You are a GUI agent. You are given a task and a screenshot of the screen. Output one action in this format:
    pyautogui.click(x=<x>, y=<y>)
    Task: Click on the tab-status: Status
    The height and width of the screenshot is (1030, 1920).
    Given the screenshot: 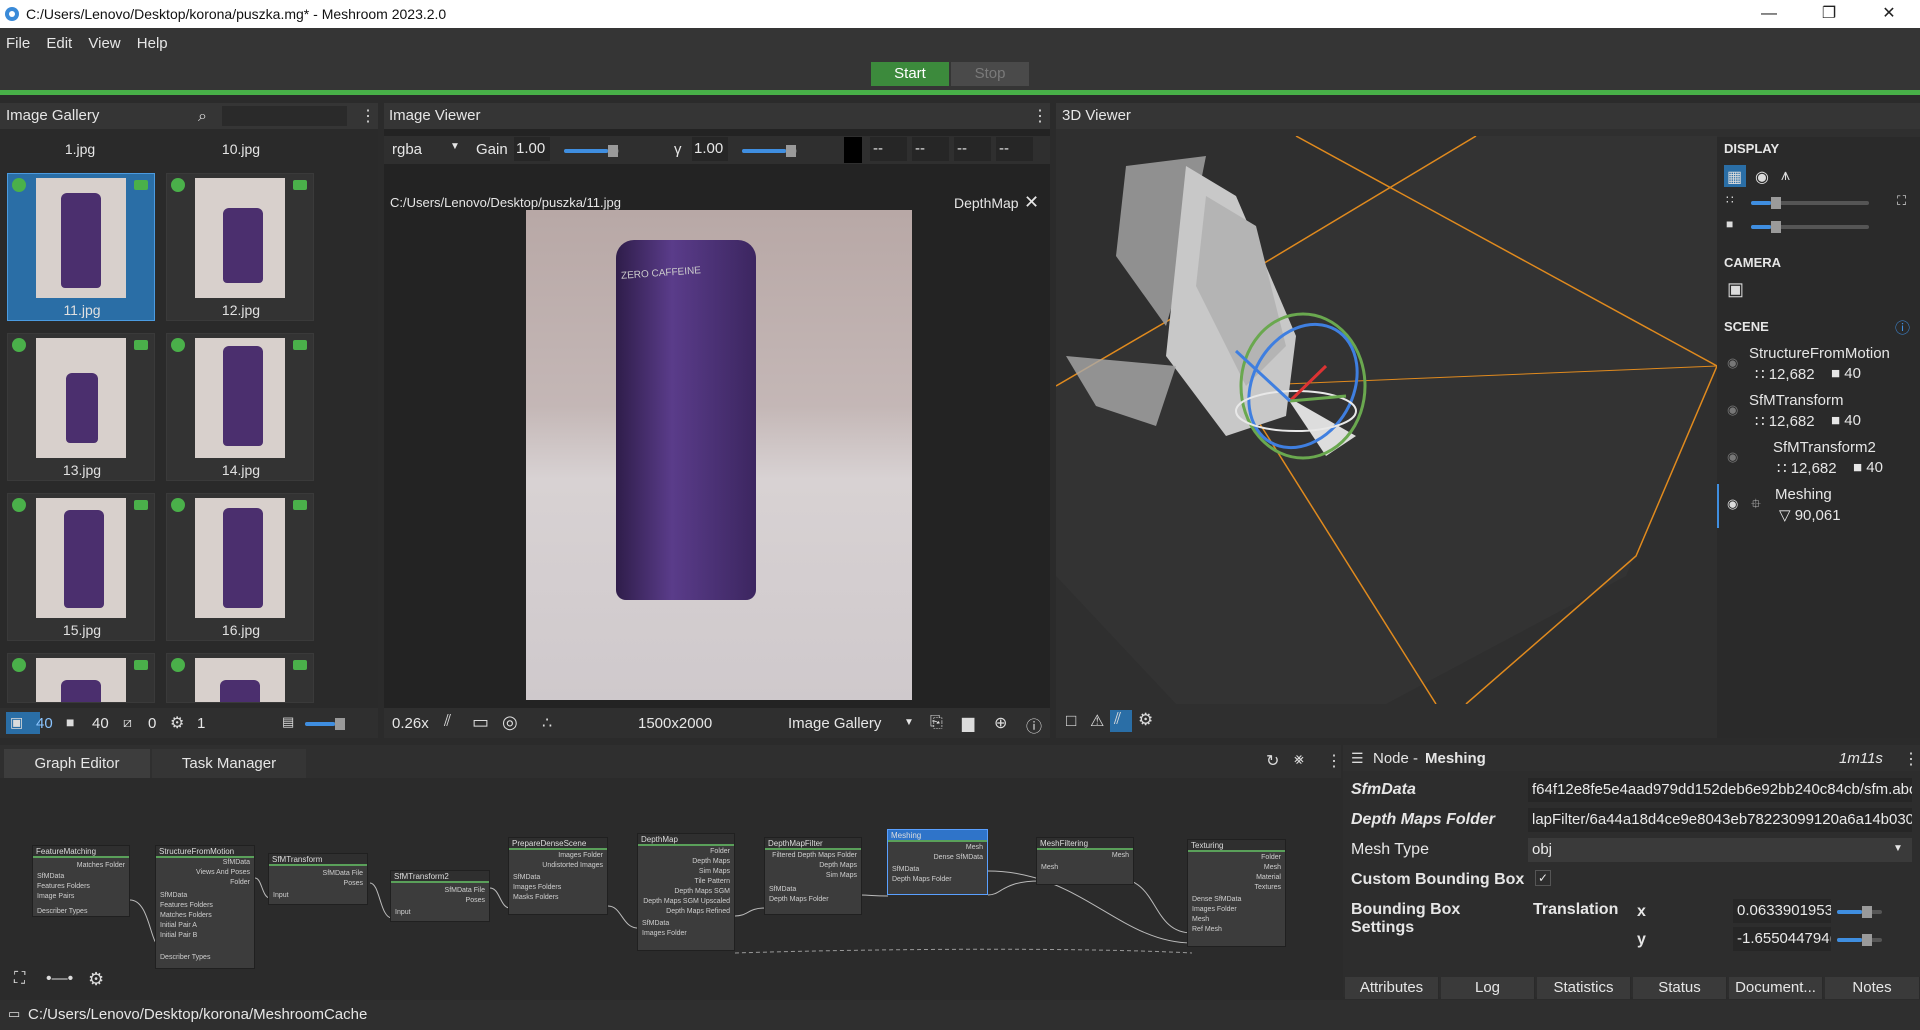 What is the action you would take?
    pyautogui.click(x=1680, y=988)
    